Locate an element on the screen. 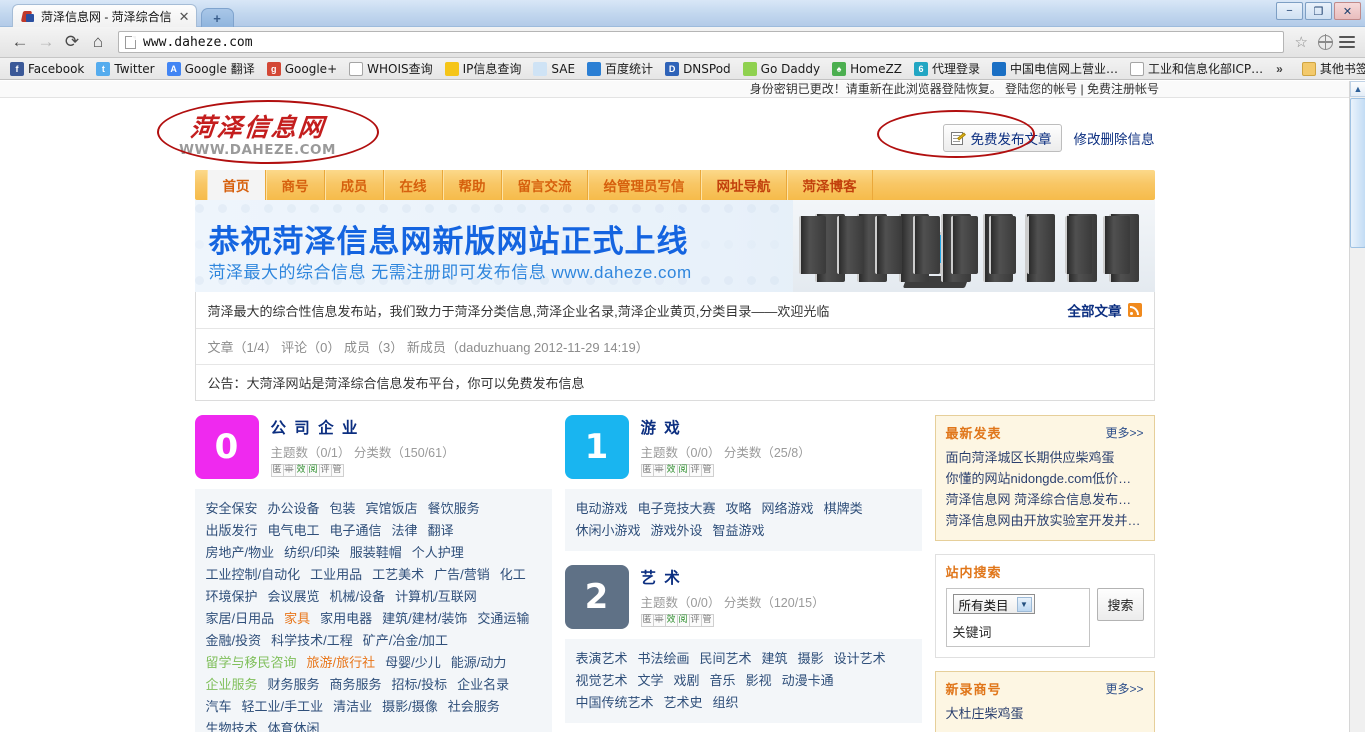  bookmark-item: D DNSPod is located at coordinates (698, 68).